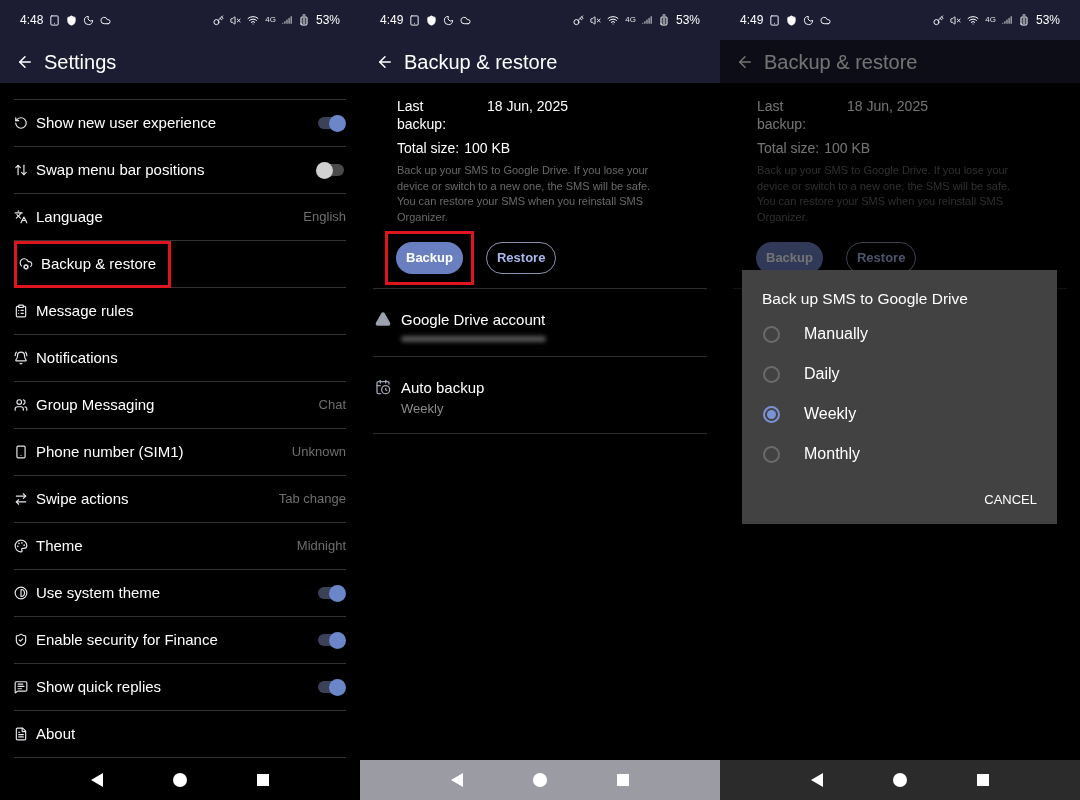  What do you see at coordinates (443, 387) in the screenshot?
I see `row-title: Auto backup` at bounding box center [443, 387].